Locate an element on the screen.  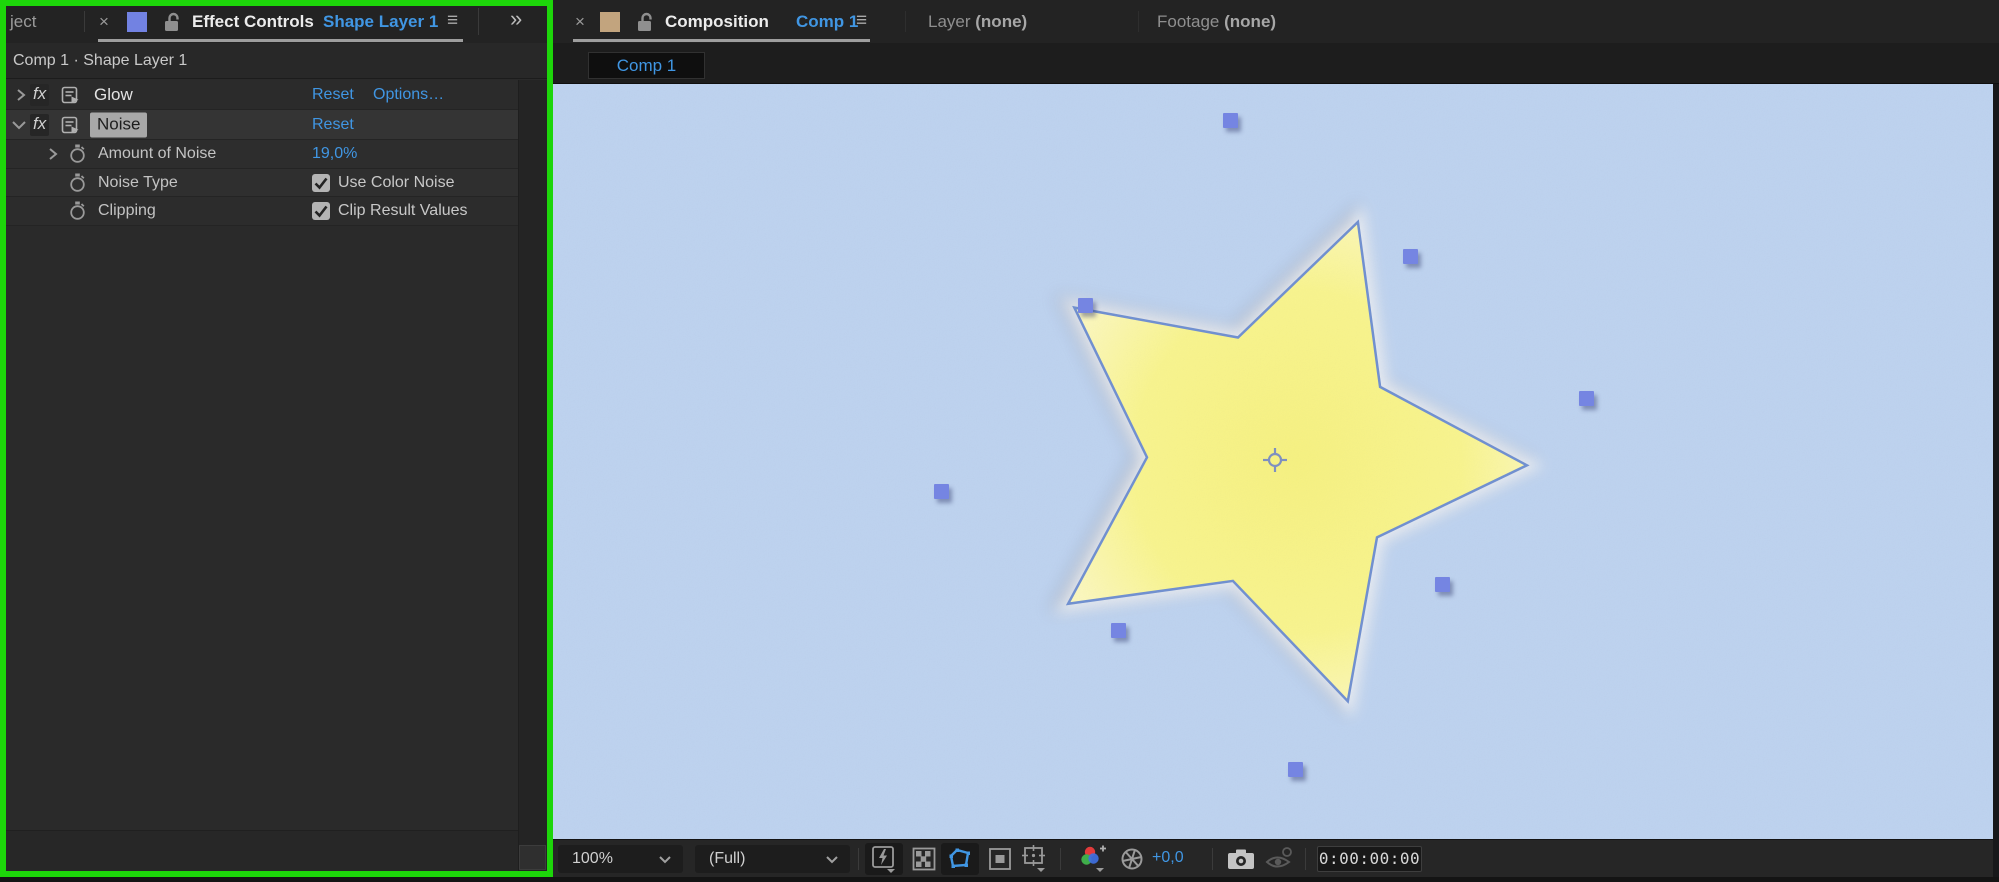
effect-controls-target-layer: Shape Layer 1 is located at coordinates (380, 22).